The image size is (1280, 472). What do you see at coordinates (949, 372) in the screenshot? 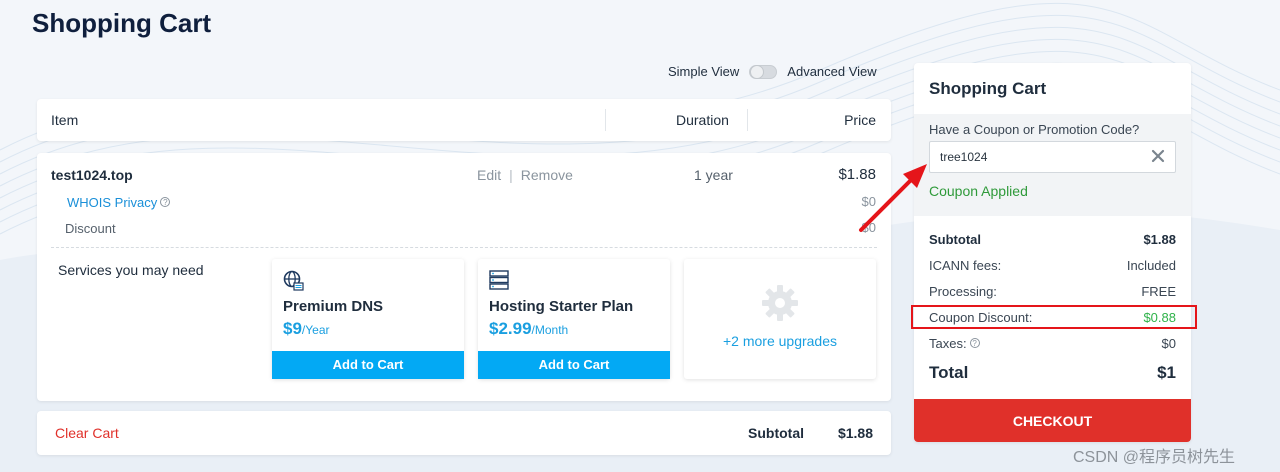
I see `summary-label: Total` at bounding box center [949, 372].